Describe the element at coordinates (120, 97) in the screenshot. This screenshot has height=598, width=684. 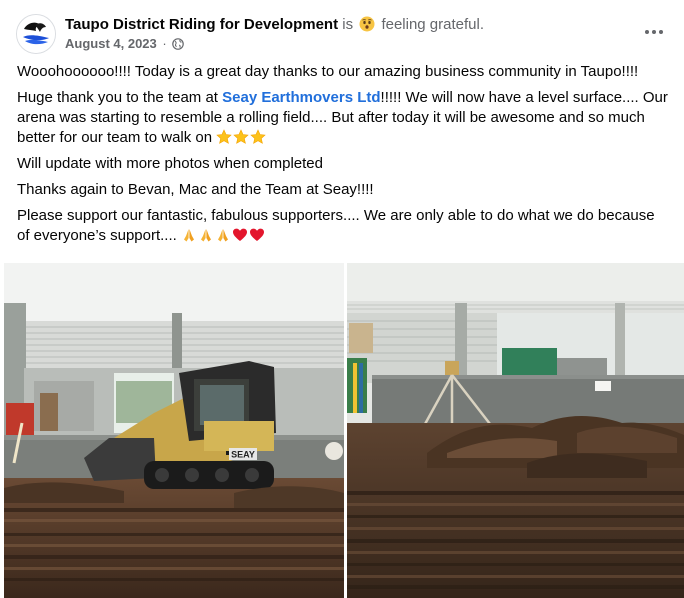
I see `paragraph-2-text-start: Huge thank you to the team at` at that location.